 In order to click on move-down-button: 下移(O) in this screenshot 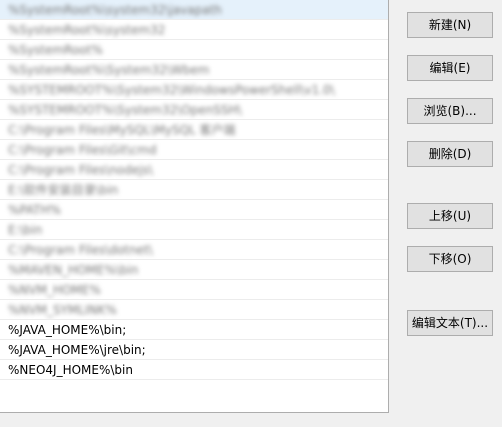, I will do `click(450, 259)`.